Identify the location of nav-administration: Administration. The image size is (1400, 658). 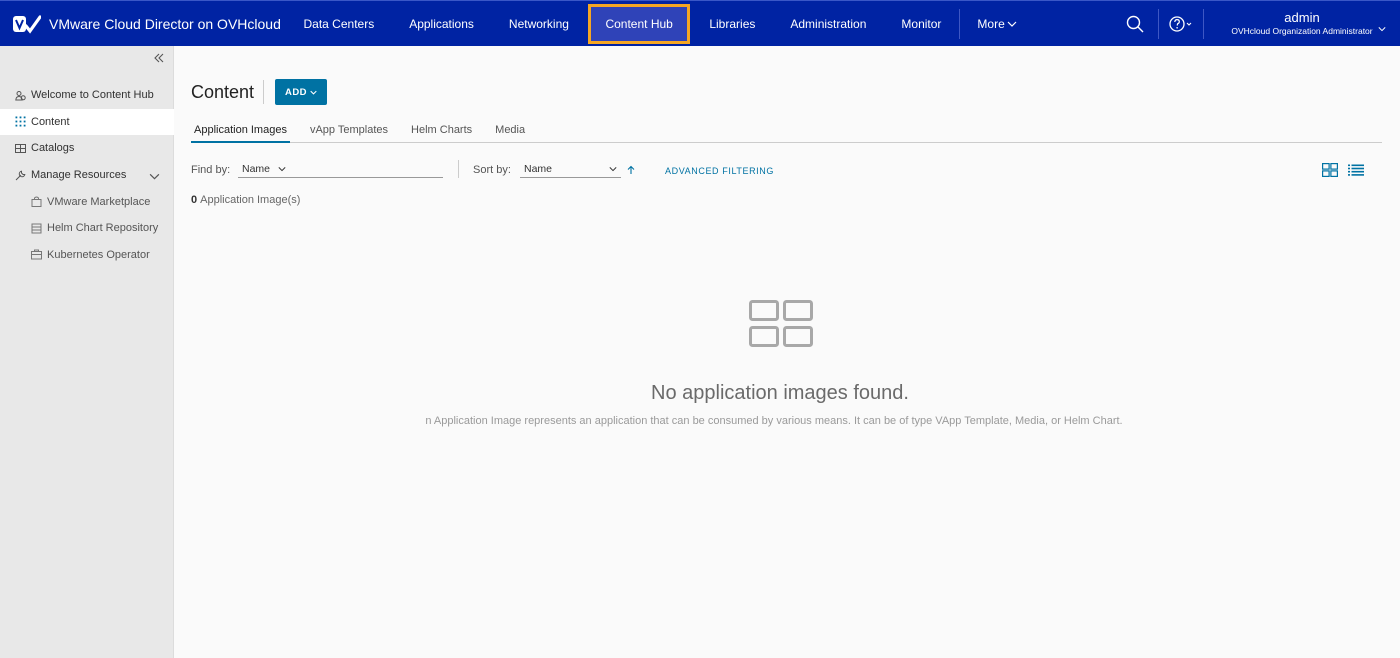
(828, 23).